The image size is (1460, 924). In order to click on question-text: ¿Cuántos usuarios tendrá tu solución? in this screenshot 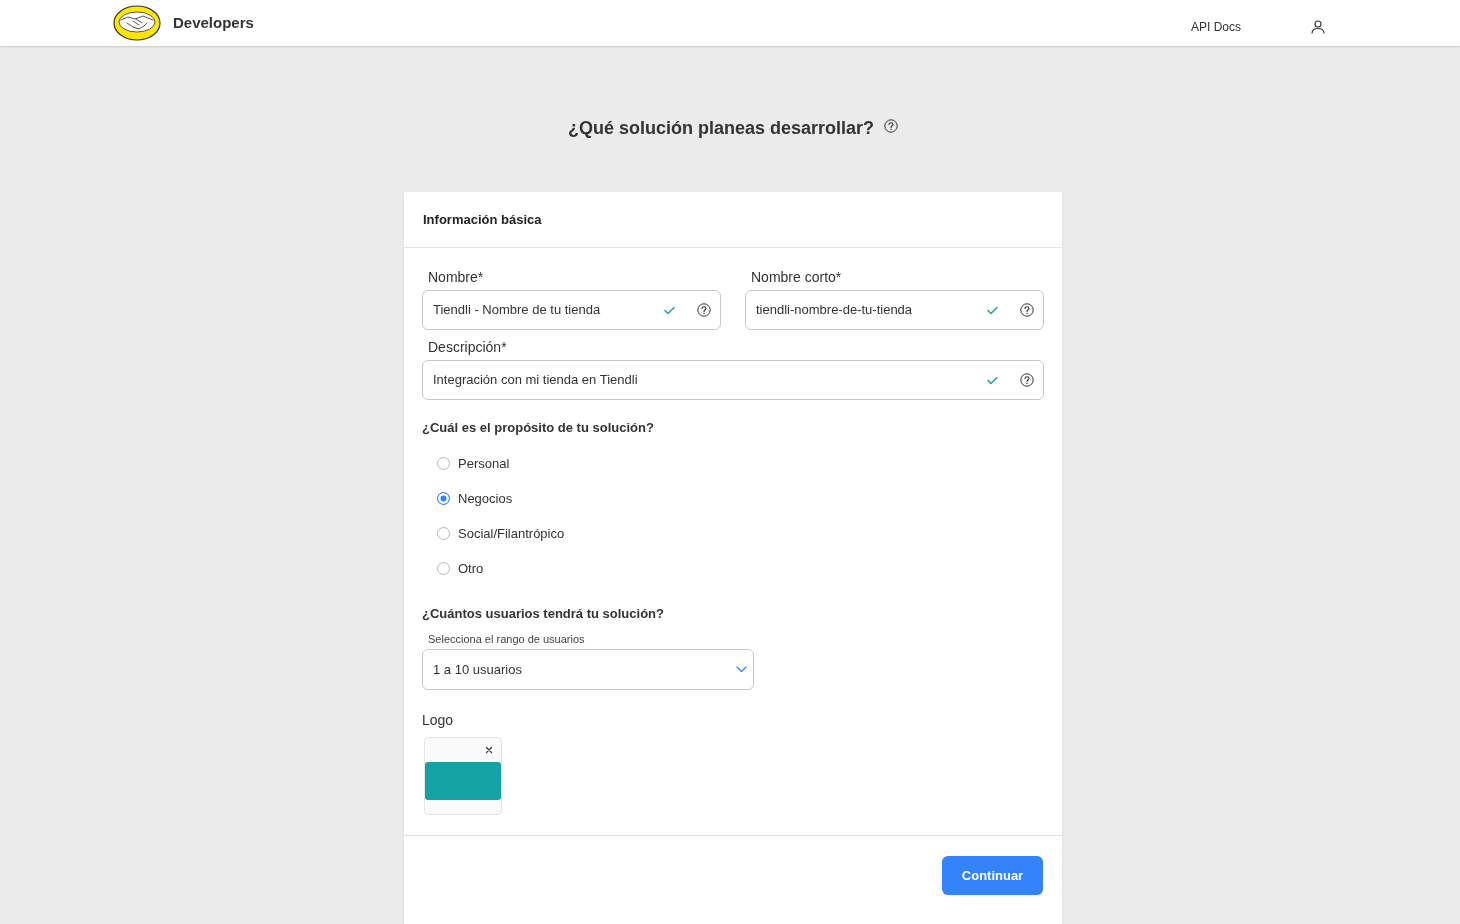, I will do `click(543, 614)`.